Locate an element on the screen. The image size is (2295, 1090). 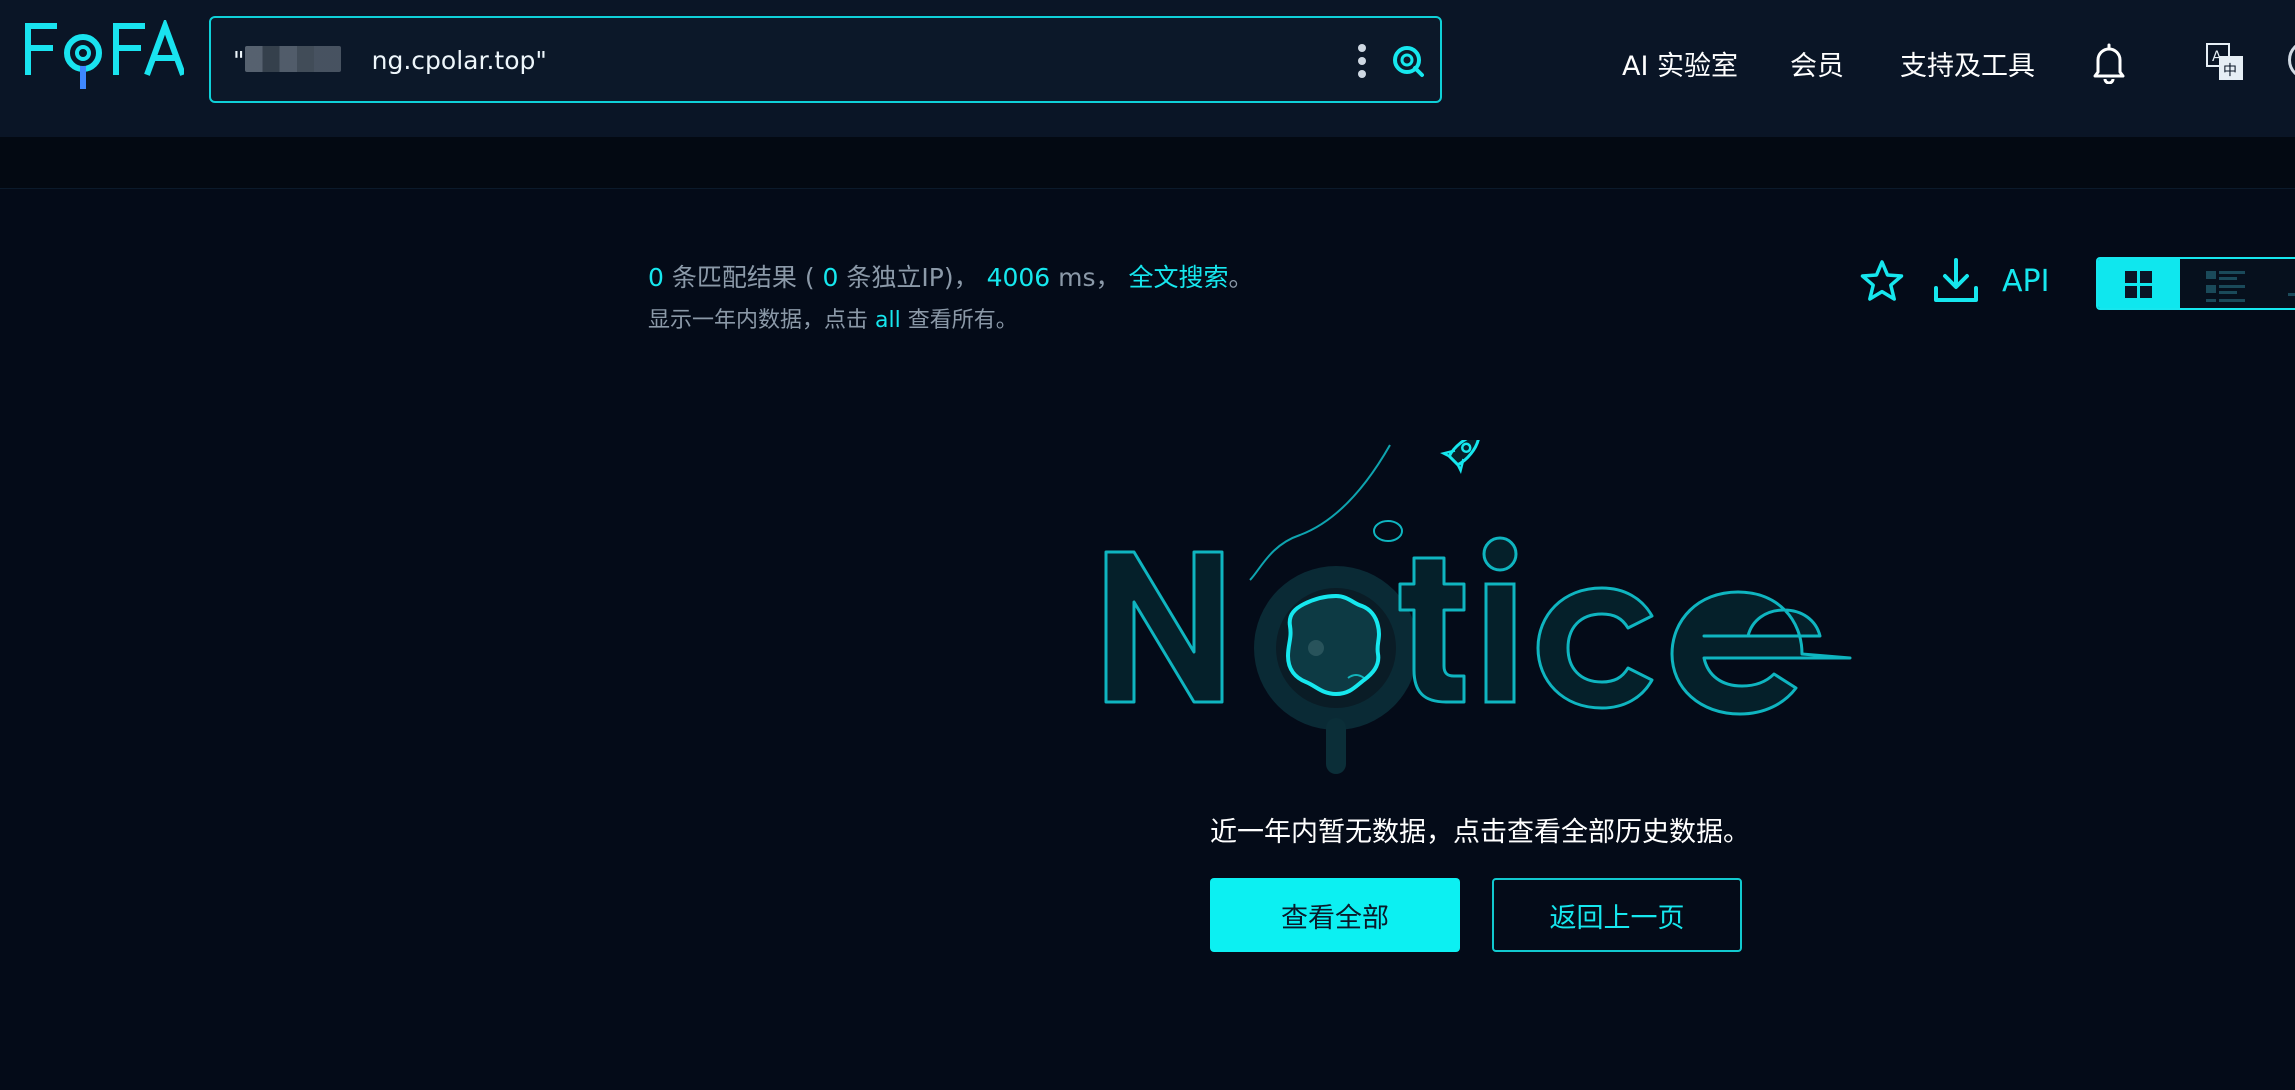
paren-open: ( is located at coordinates (809, 277).